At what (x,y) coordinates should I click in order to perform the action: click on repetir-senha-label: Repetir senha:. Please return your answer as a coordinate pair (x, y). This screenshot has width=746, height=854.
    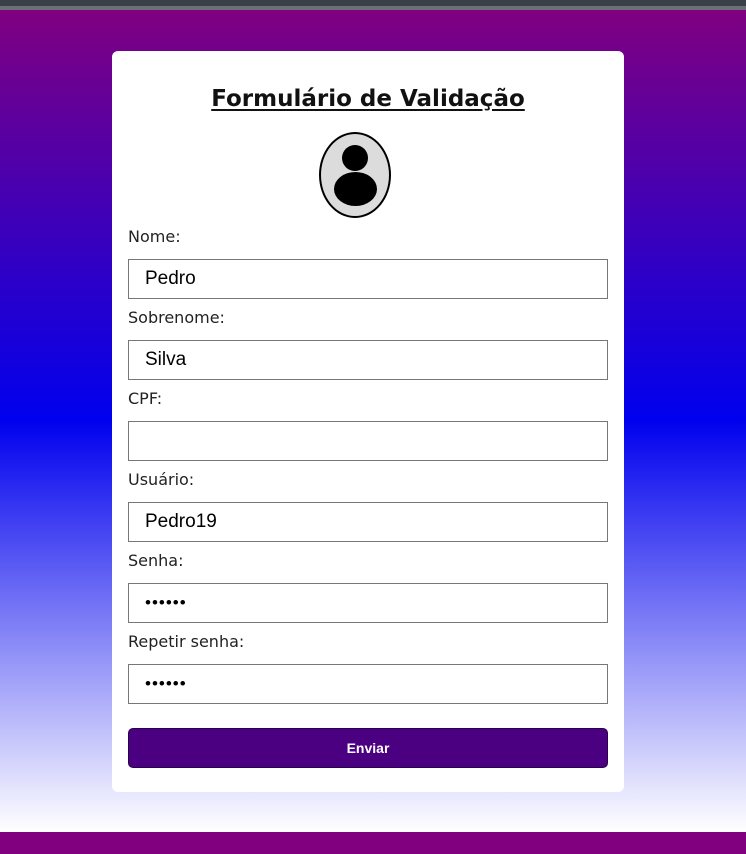
    Looking at the image, I should click on (186, 641).